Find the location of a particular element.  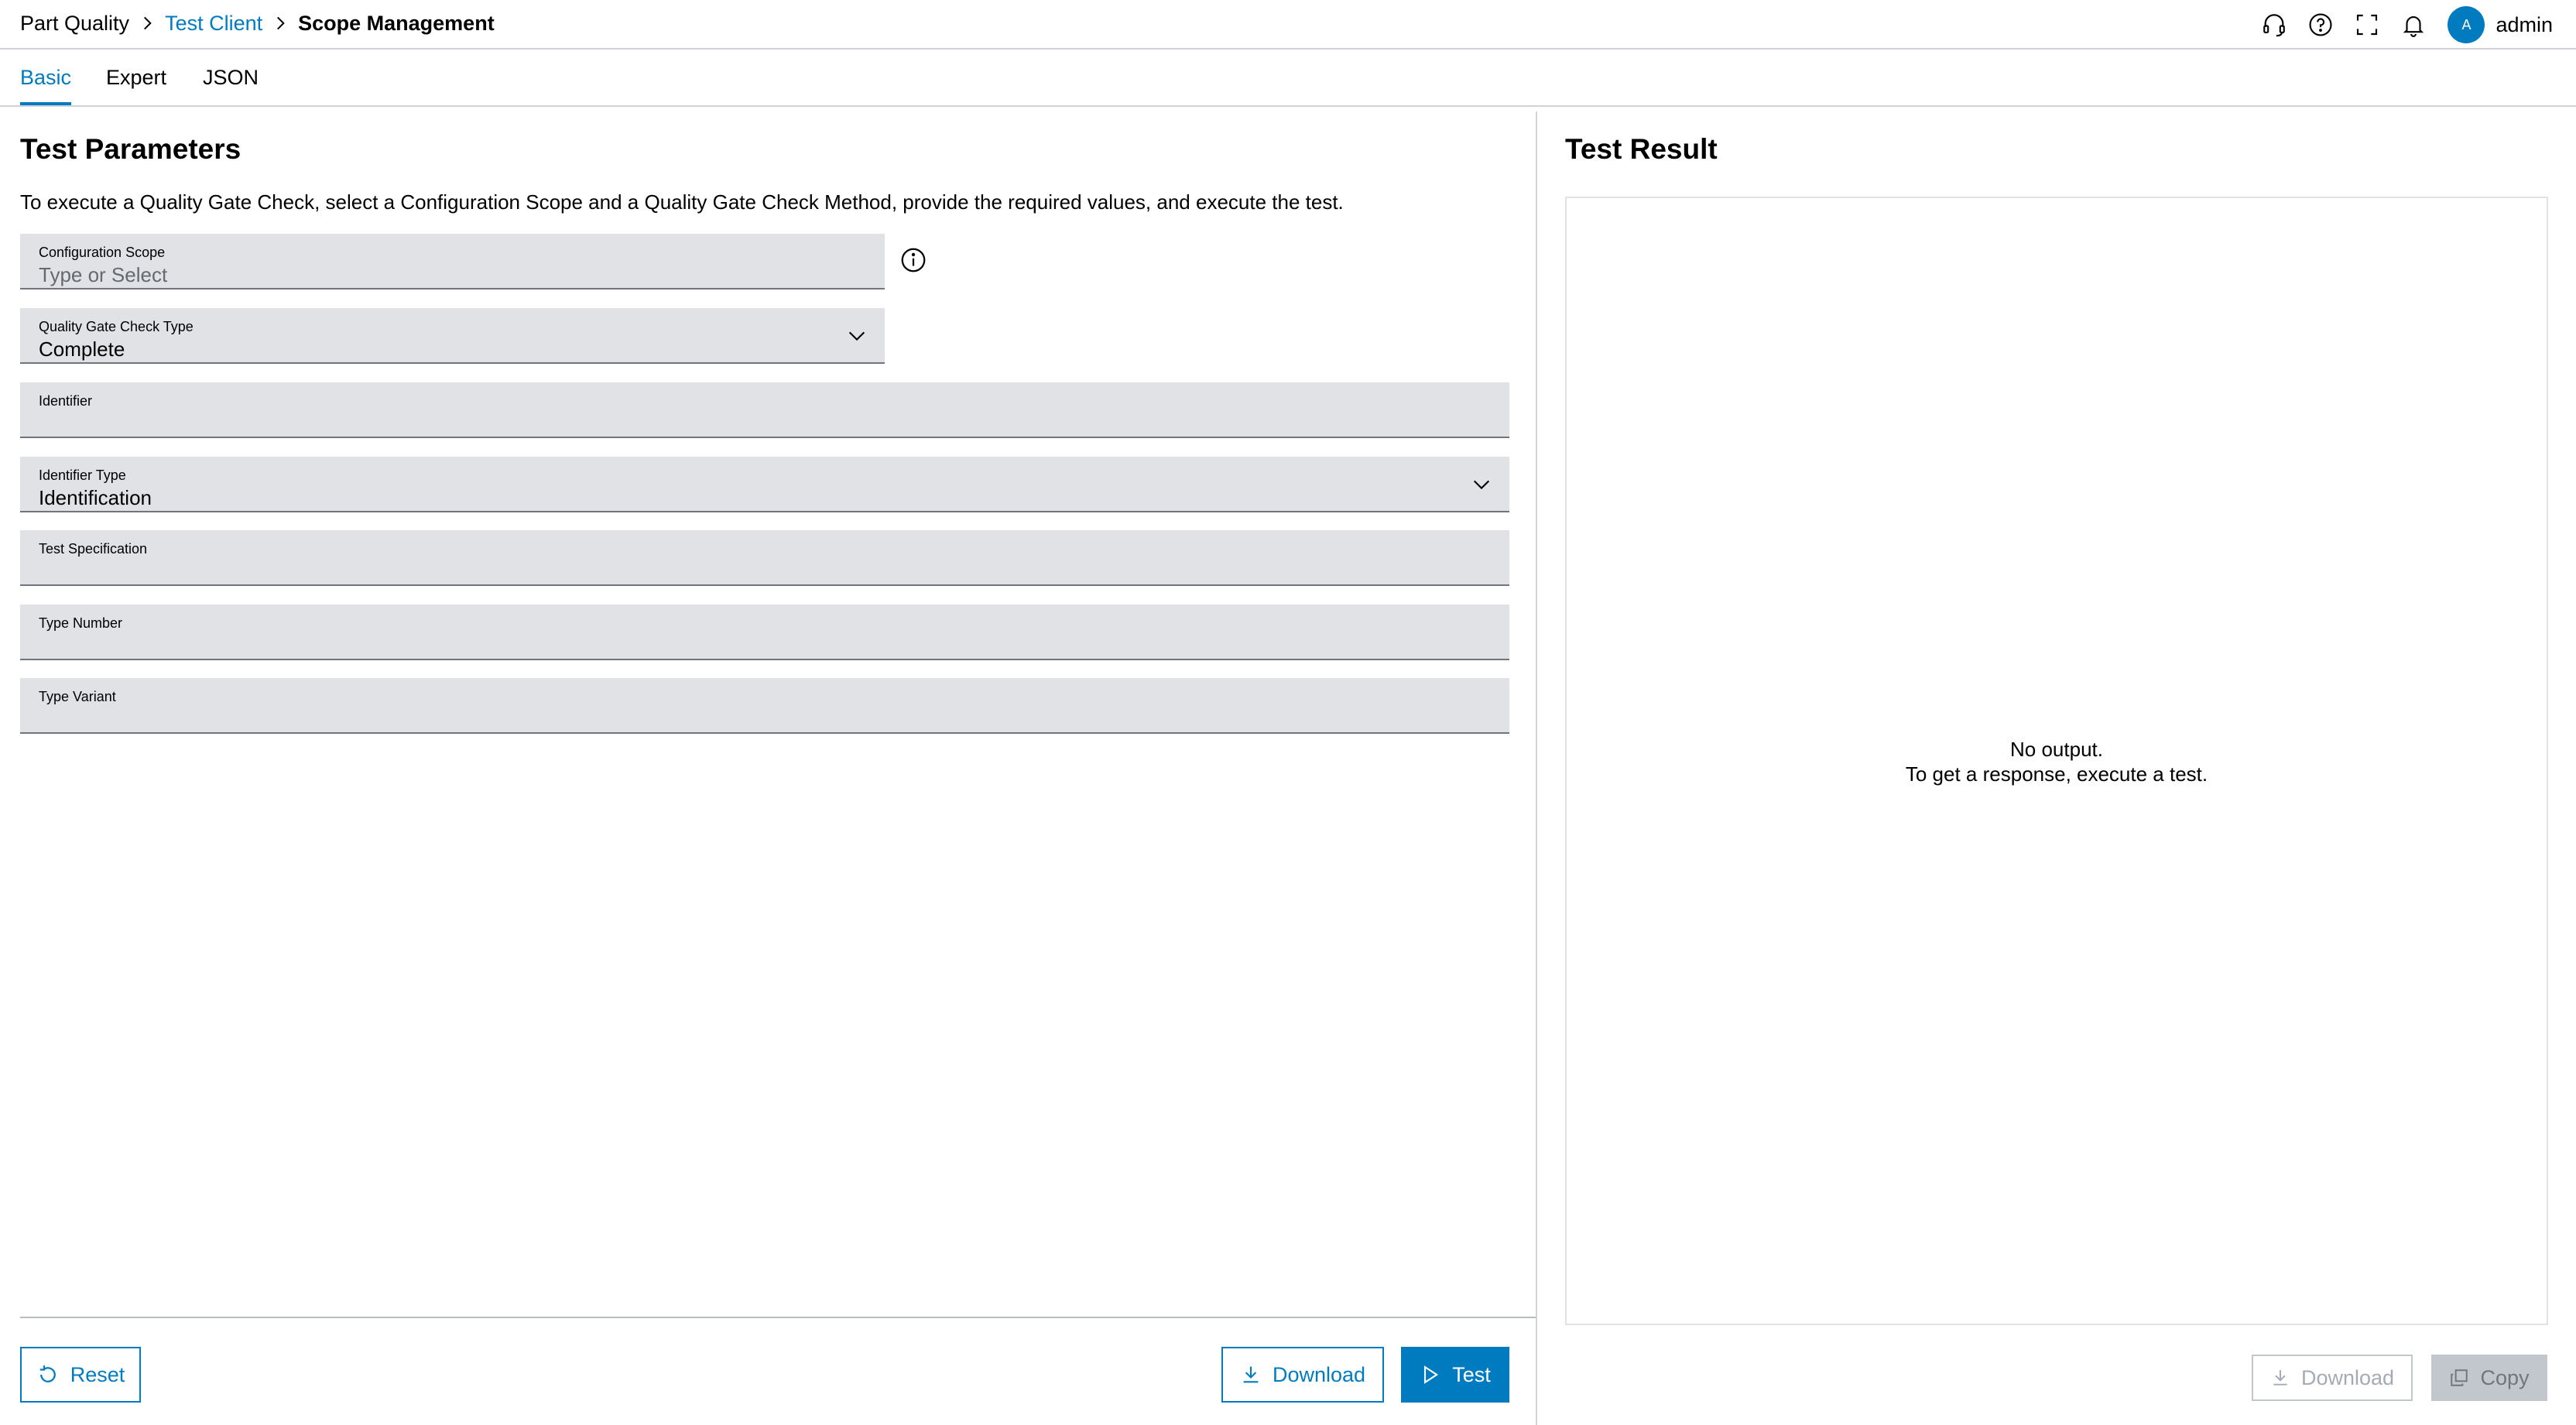

identifier-field: Identifier is located at coordinates (764, 410).